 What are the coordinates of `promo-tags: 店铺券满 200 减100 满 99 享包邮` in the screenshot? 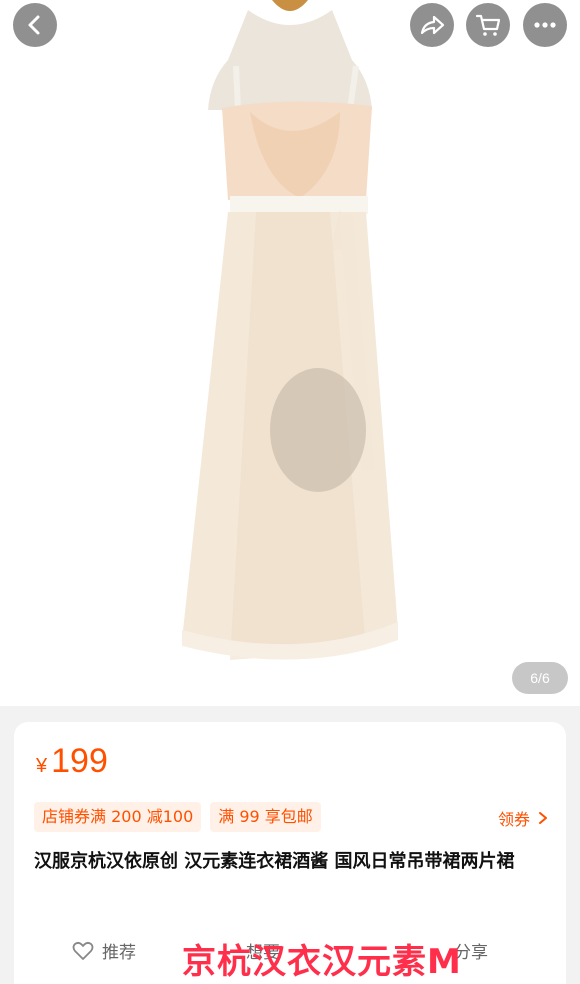 It's located at (177, 817).